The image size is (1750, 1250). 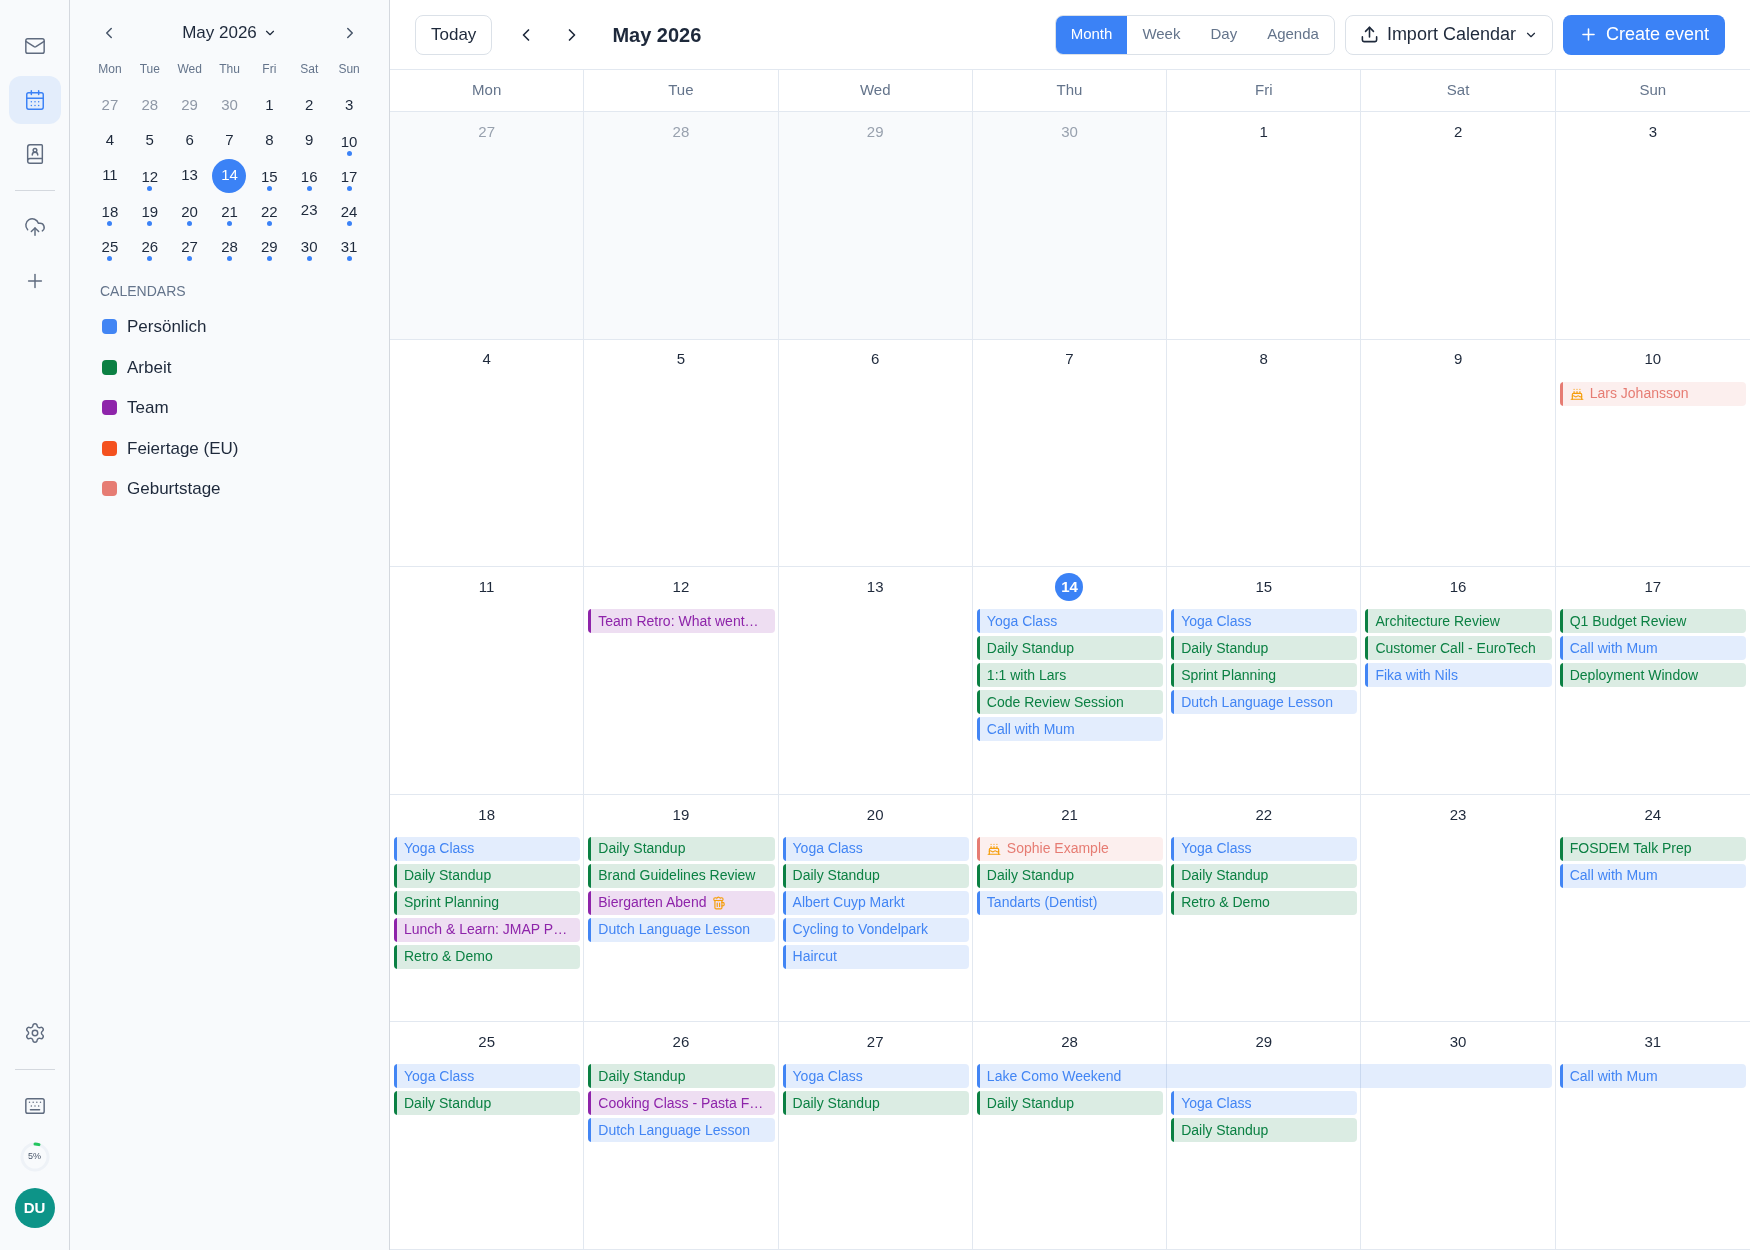 I want to click on beer-mug-icon, so click(x=719, y=902).